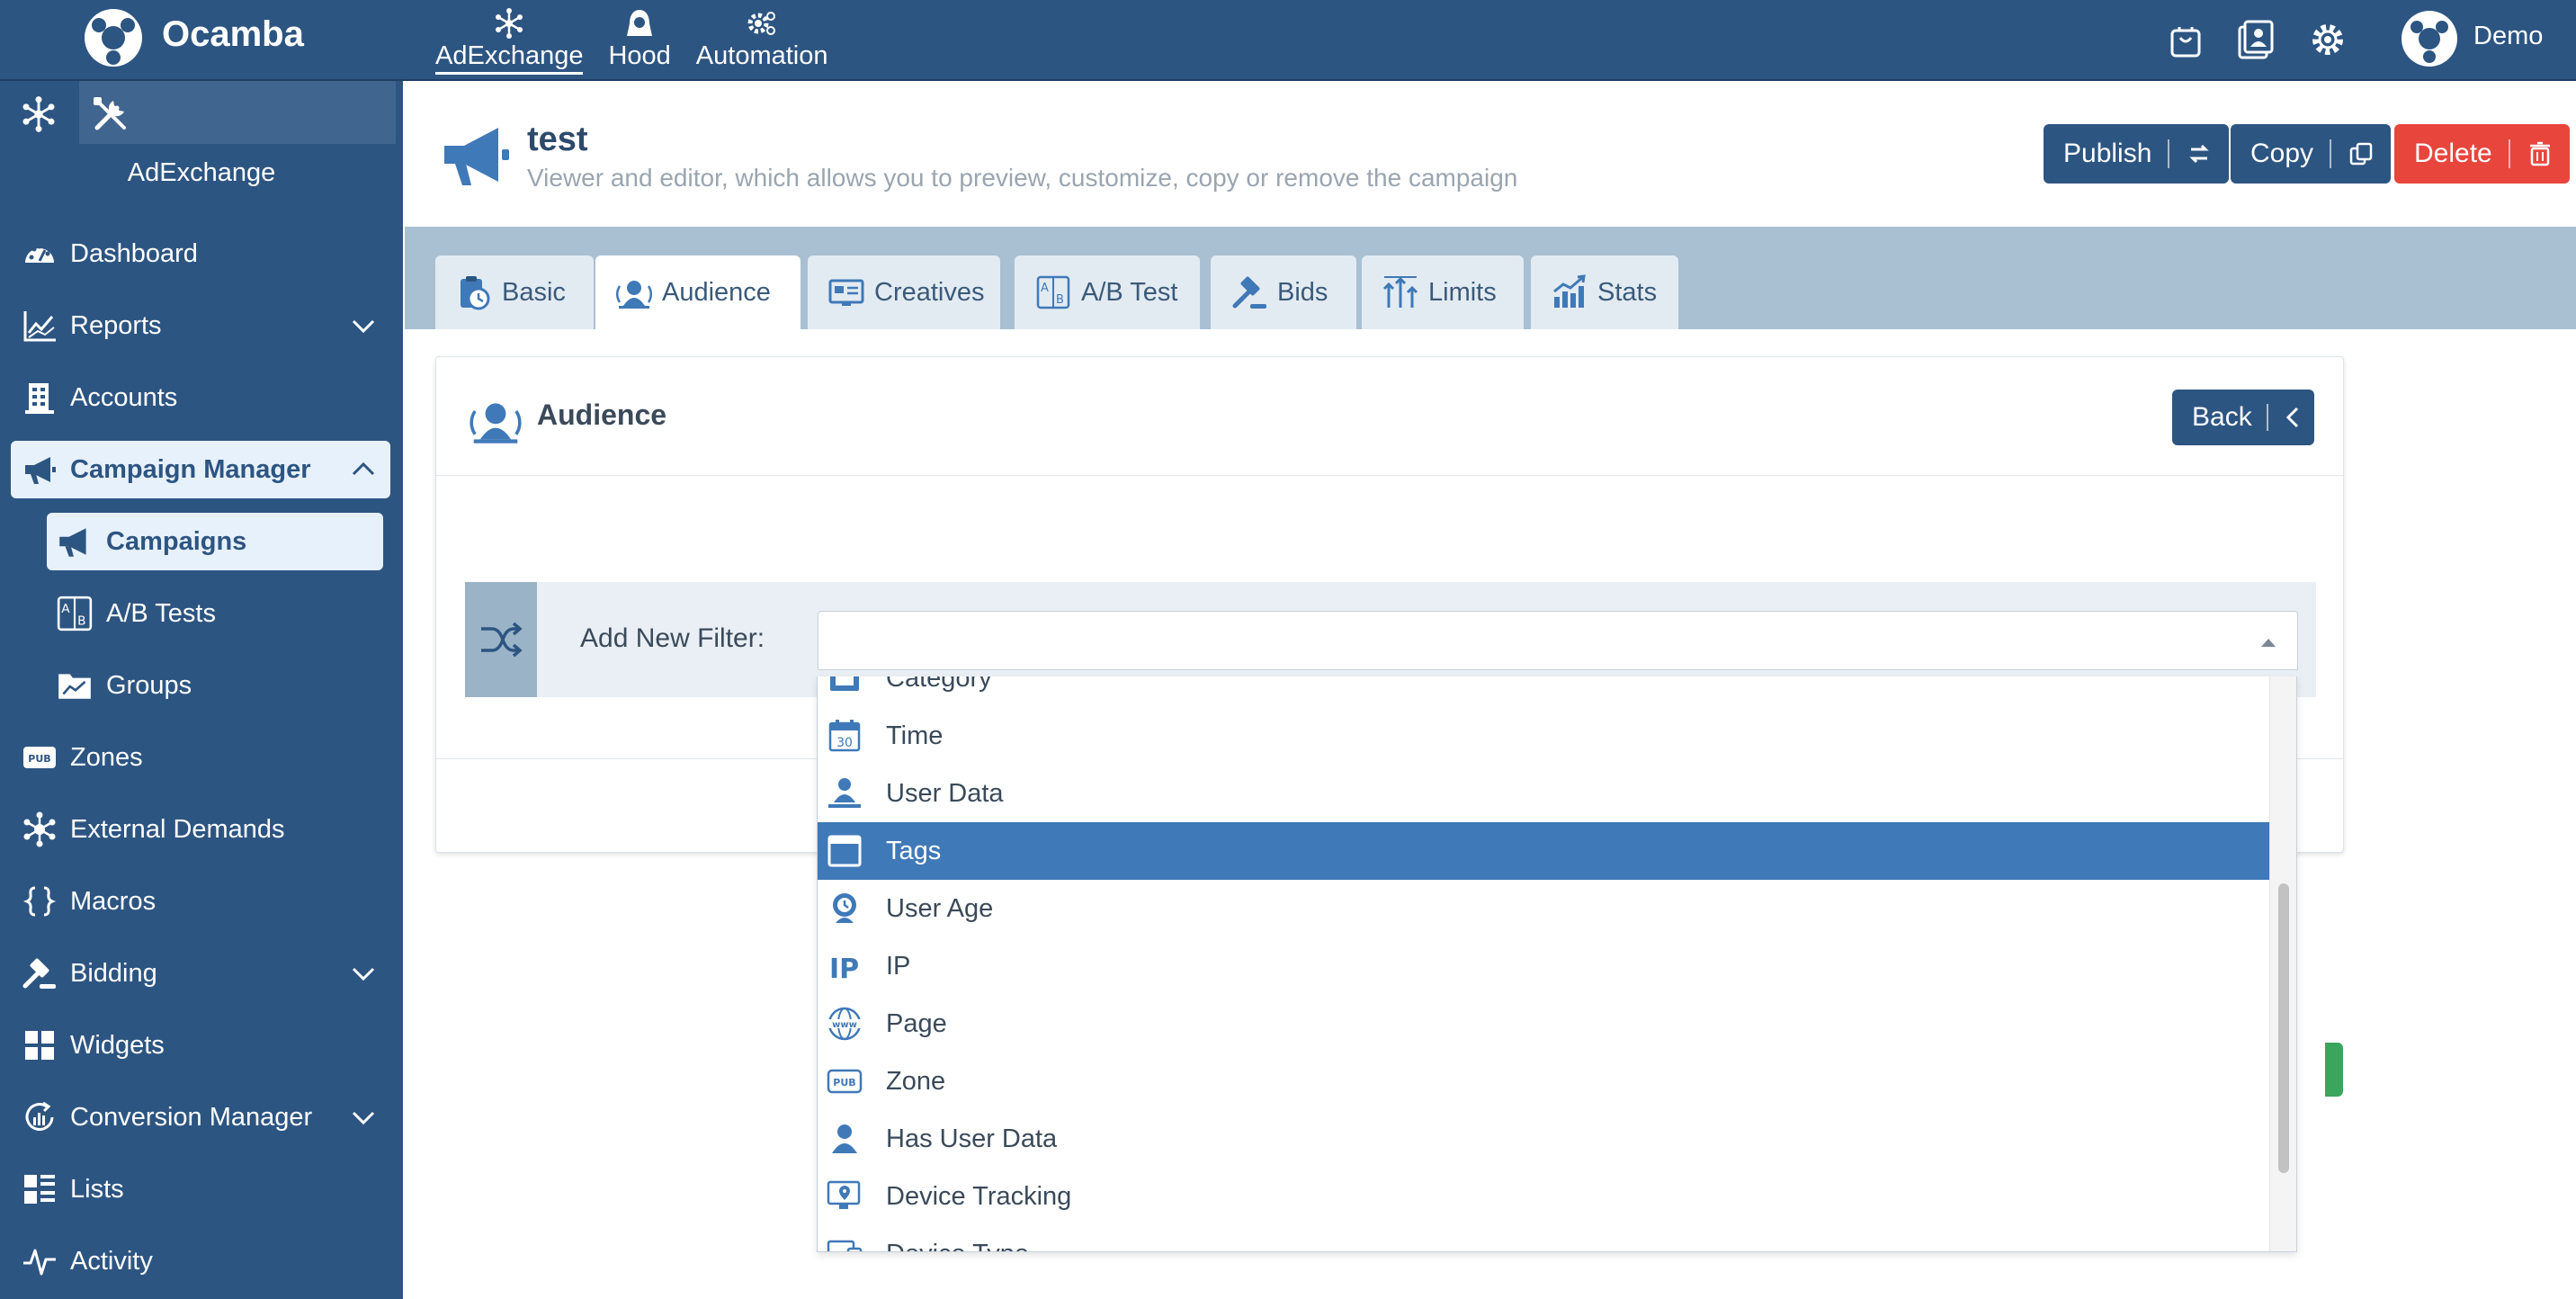 The height and width of the screenshot is (1299, 2576). What do you see at coordinates (2137, 154) in the screenshot?
I see `publish-button: Publish` at bounding box center [2137, 154].